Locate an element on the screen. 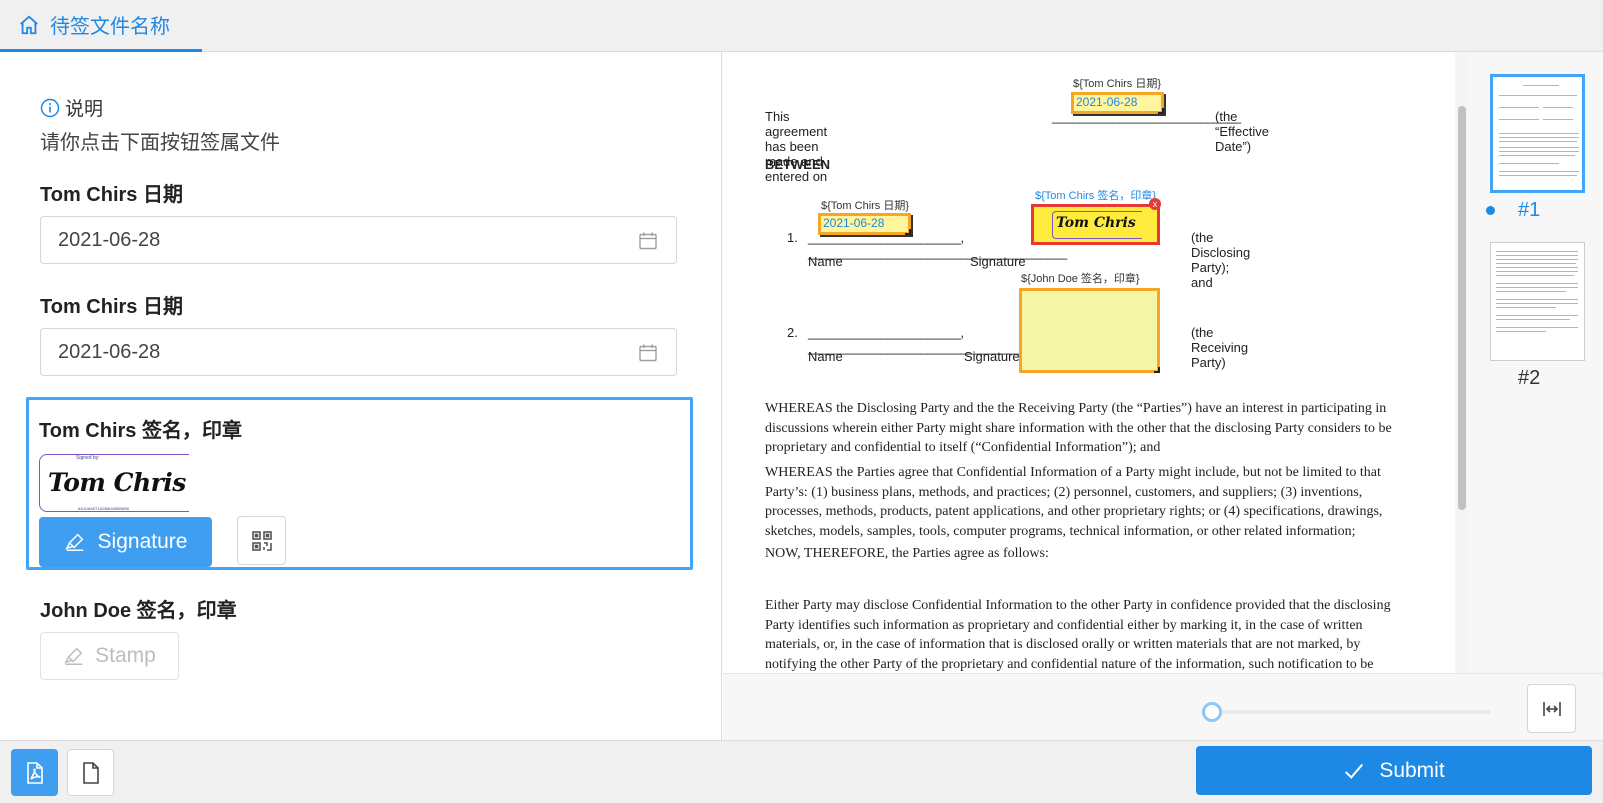  stamp-field-label: John Doe 签名，印章 is located at coordinates (138, 611).